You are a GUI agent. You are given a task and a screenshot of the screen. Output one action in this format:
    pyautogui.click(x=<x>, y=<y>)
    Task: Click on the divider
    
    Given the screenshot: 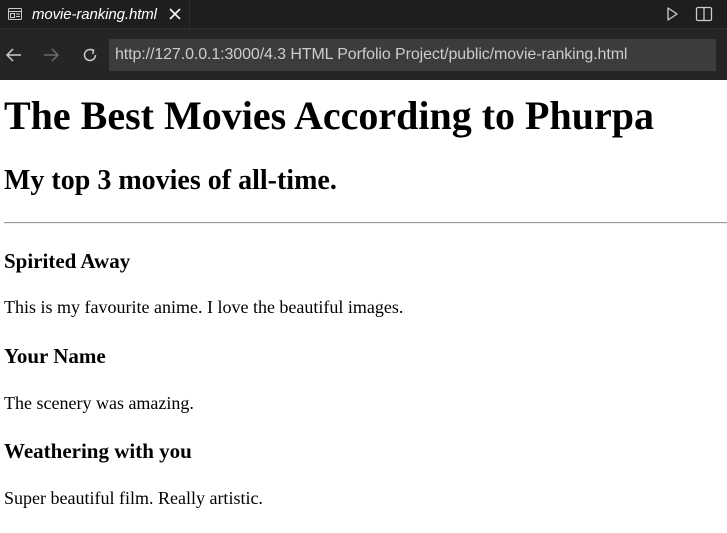 What is the action you would take?
    pyautogui.click(x=365, y=223)
    